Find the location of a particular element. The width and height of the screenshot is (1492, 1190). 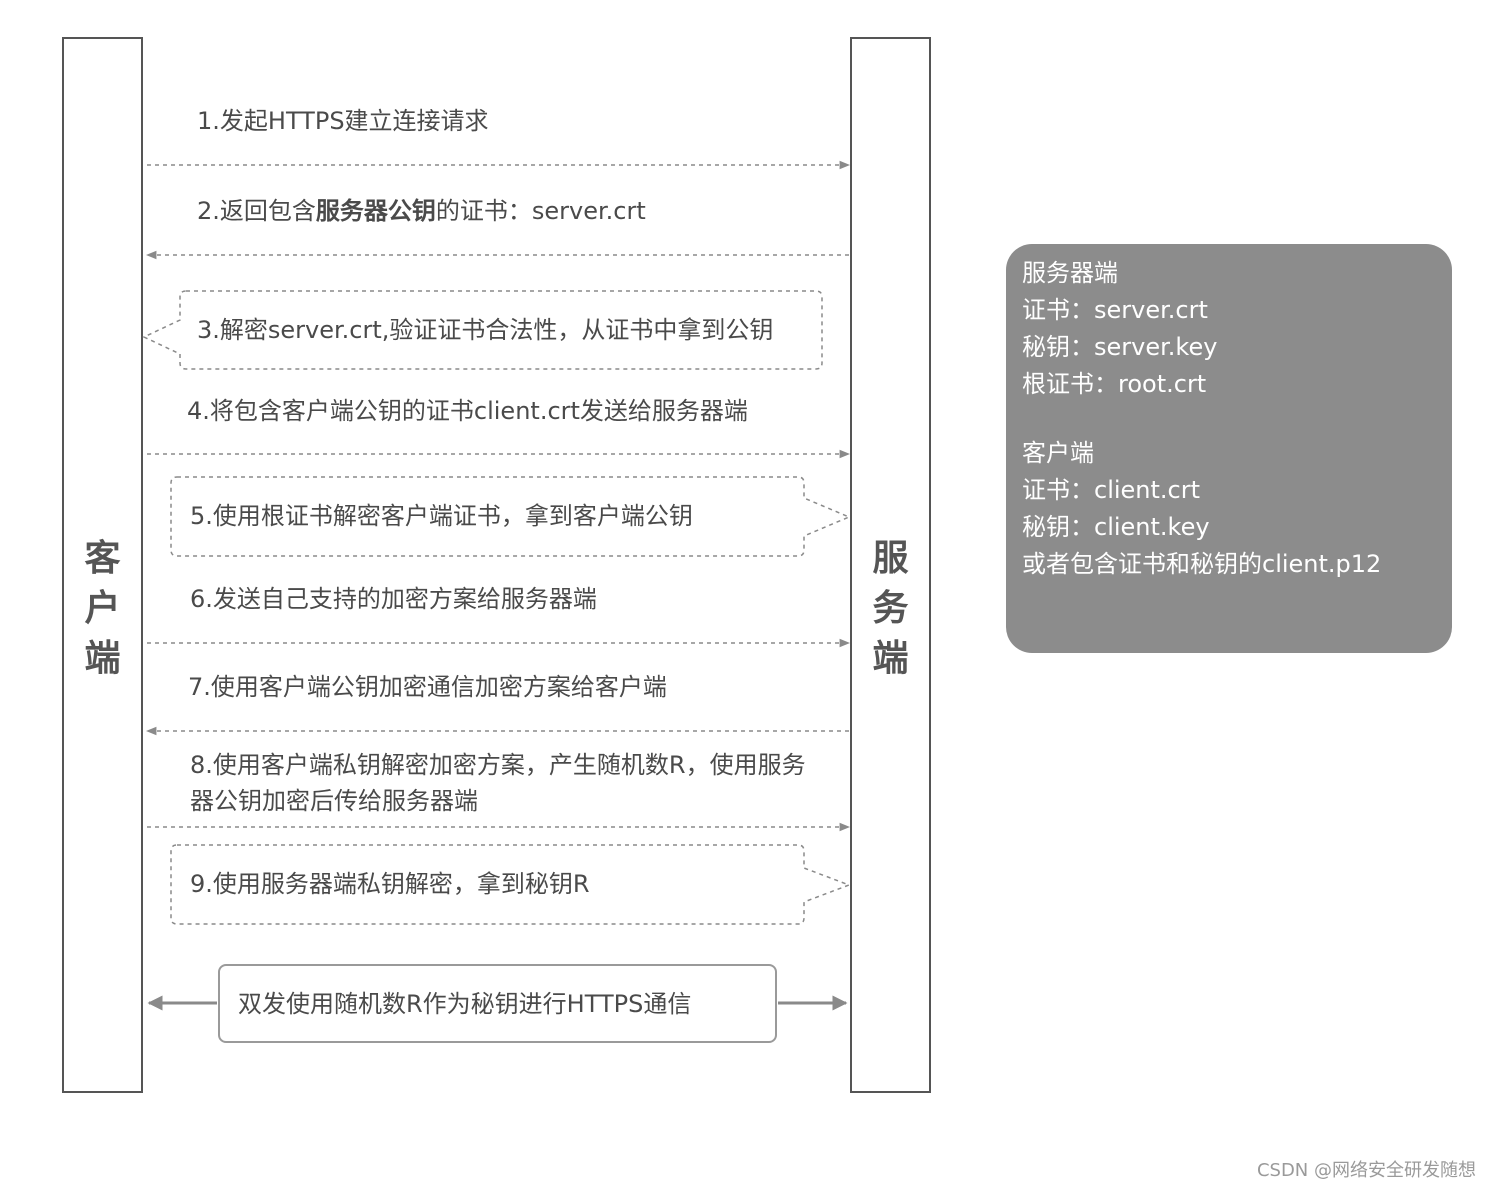

step3-text: 3.解密server.crt,验证证书合法性，从证书中拿到公钥 is located at coordinates (485, 330).